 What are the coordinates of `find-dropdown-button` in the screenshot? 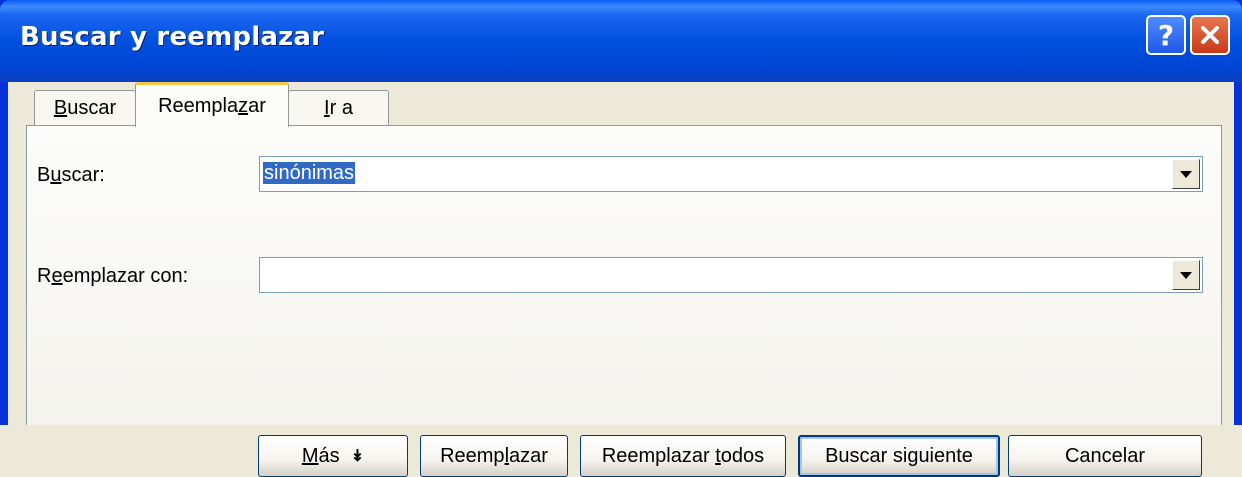 It's located at (1186, 174).